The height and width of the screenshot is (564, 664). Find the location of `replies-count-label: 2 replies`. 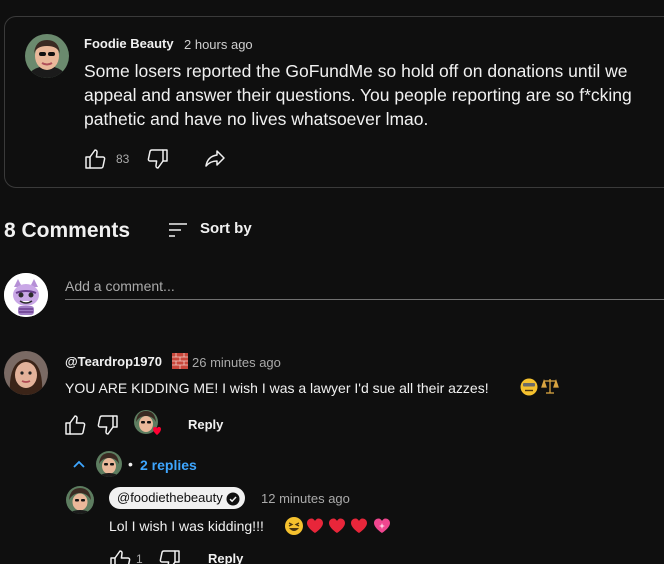

replies-count-label: 2 replies is located at coordinates (168, 465).